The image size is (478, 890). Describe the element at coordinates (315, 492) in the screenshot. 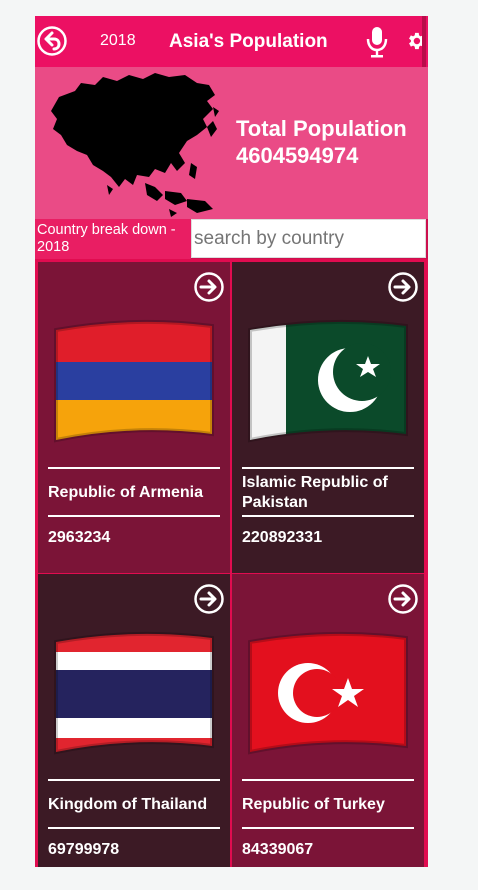

I see `country-name: Islamic Republic of Pakistan` at that location.